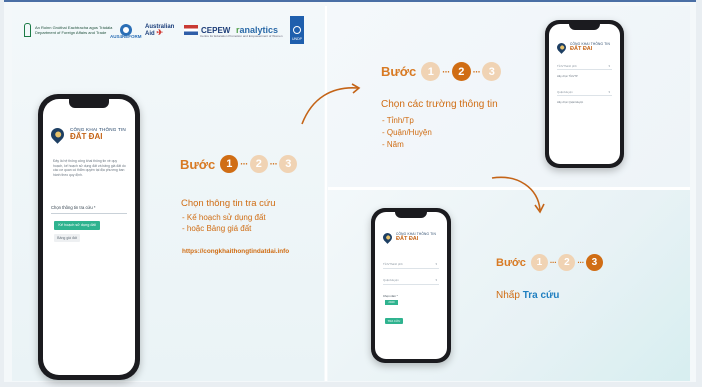 Image resolution: width=702 pixels, height=387 pixels. I want to click on cepew-flag-icon, so click(191, 30).